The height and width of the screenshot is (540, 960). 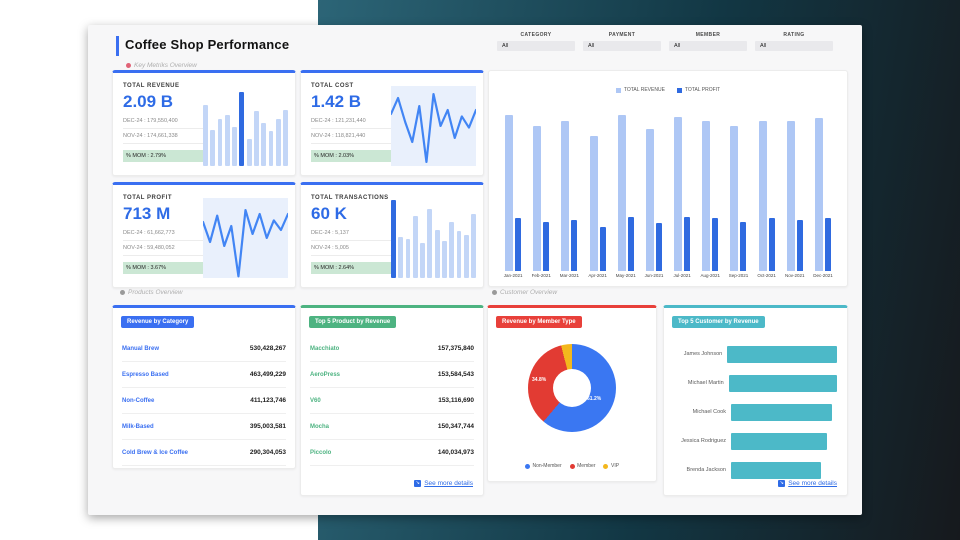 What do you see at coordinates (245, 238) in the screenshot?
I see `profit-sparkline` at bounding box center [245, 238].